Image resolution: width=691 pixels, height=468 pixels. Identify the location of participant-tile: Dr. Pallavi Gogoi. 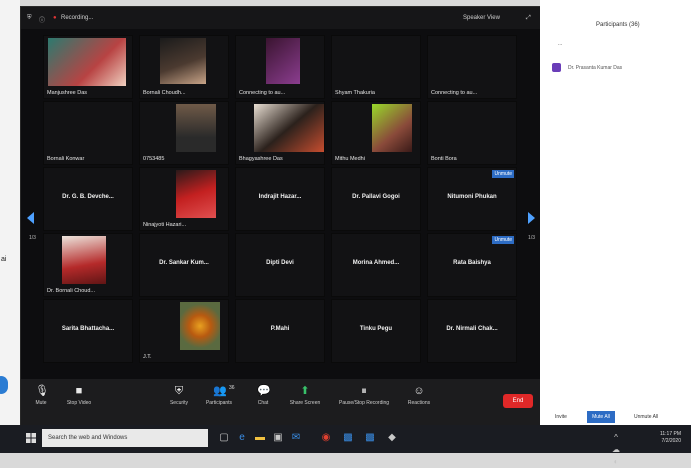
(376, 199).